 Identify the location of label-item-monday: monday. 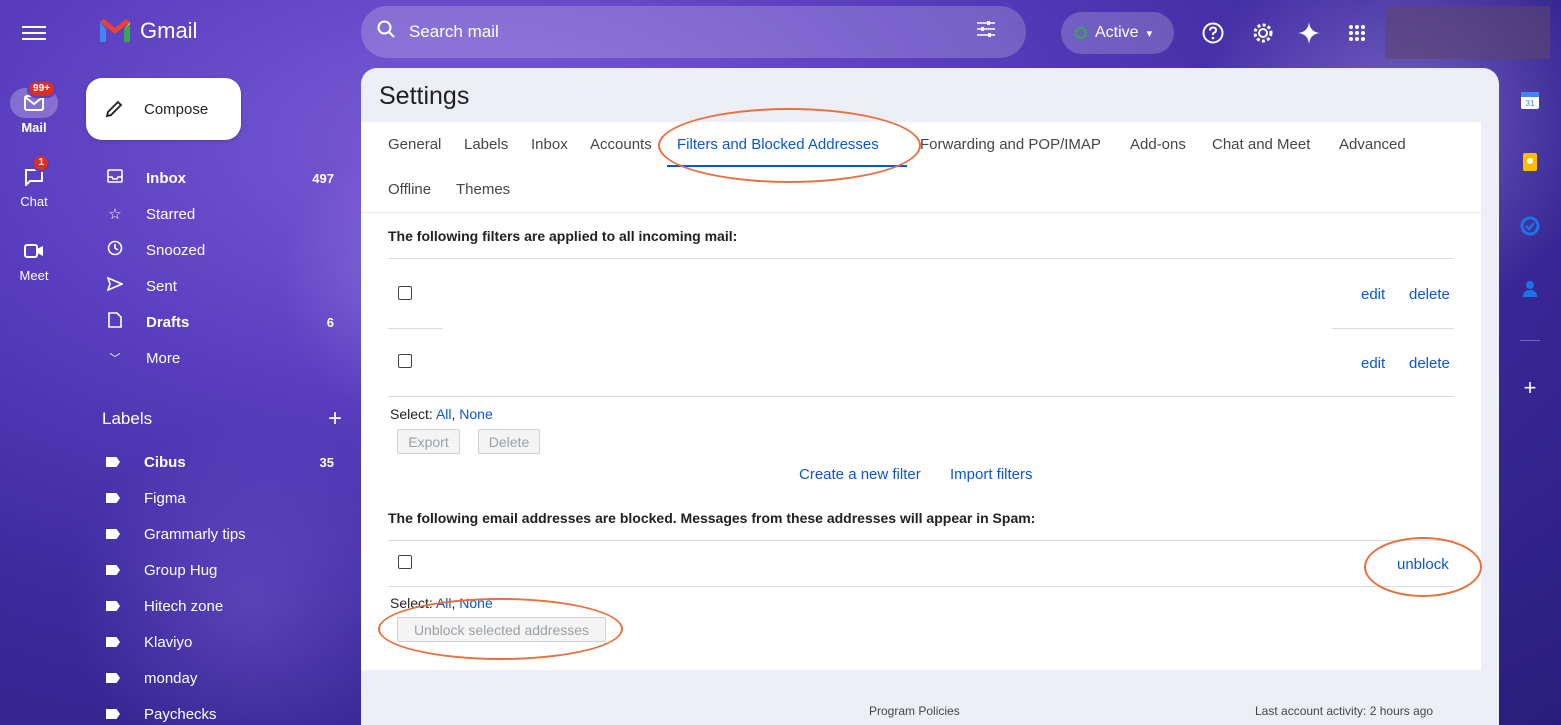
(221, 678).